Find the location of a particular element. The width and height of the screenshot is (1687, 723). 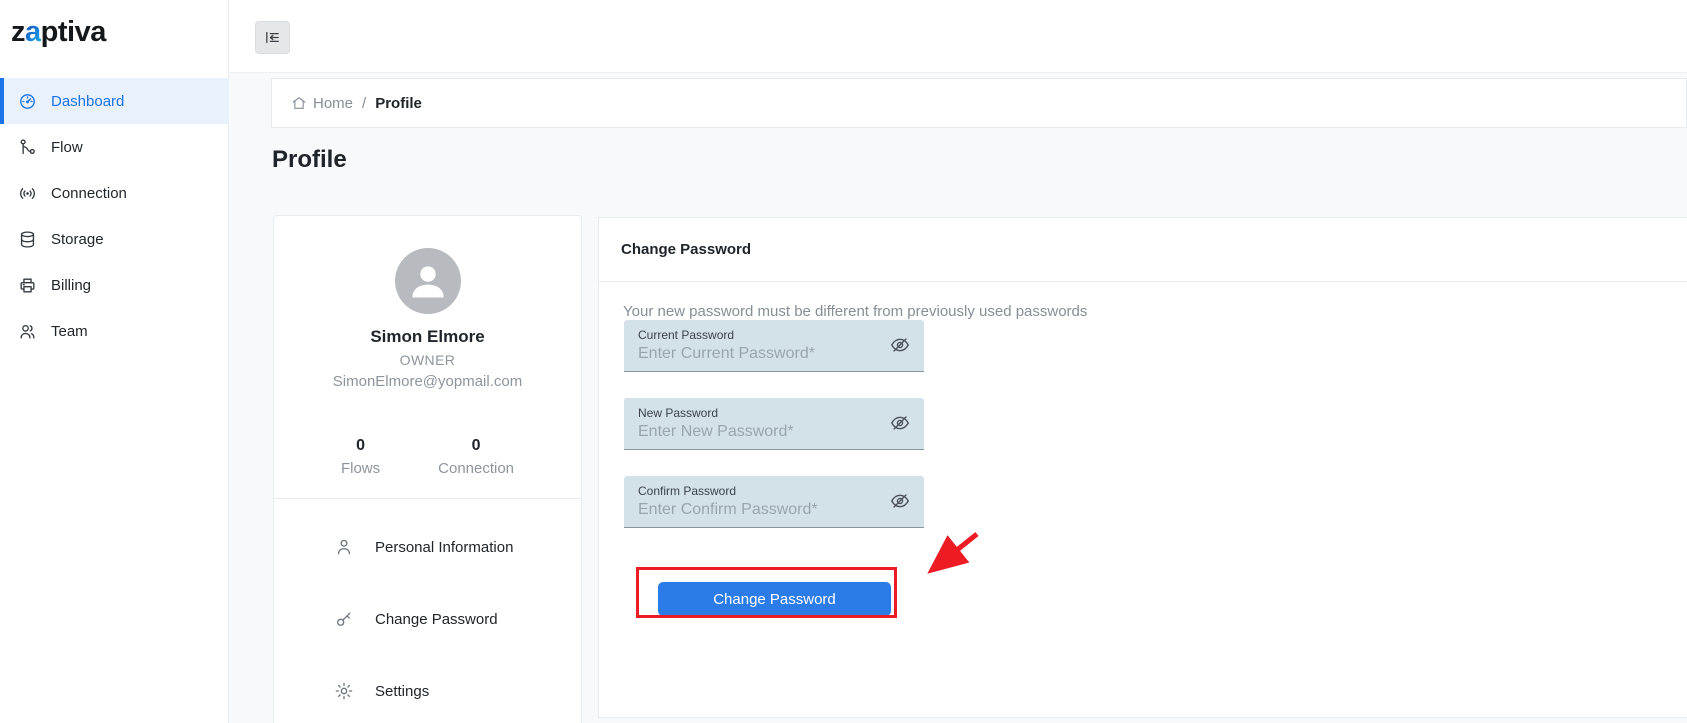

profile-card-divider is located at coordinates (427, 498).